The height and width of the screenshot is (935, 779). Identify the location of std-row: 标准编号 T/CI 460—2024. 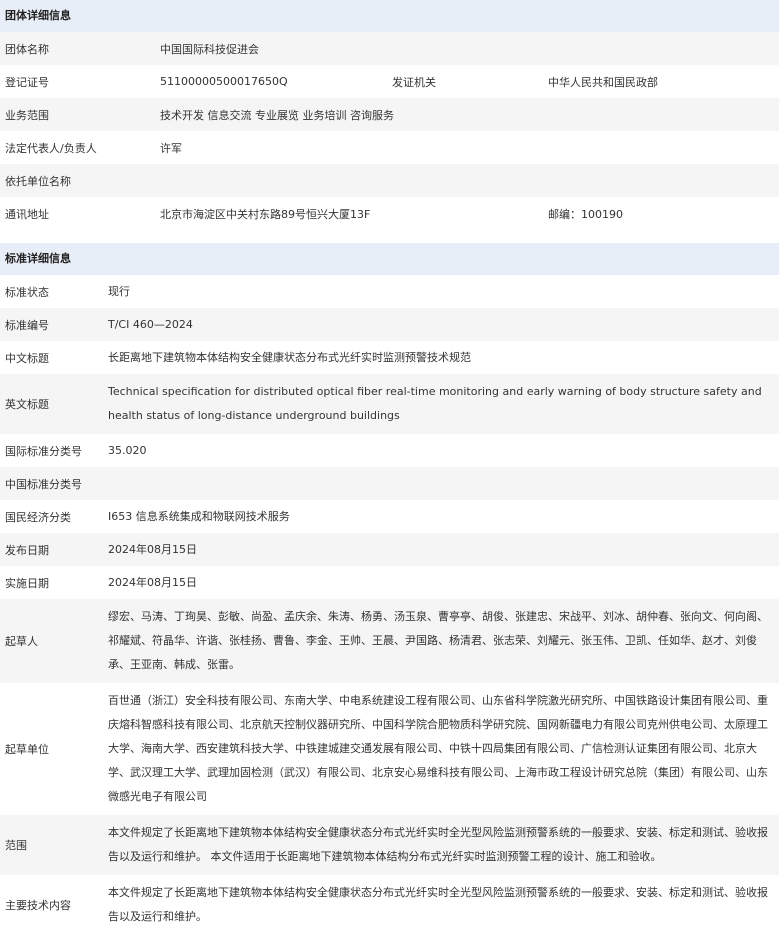
(389, 324).